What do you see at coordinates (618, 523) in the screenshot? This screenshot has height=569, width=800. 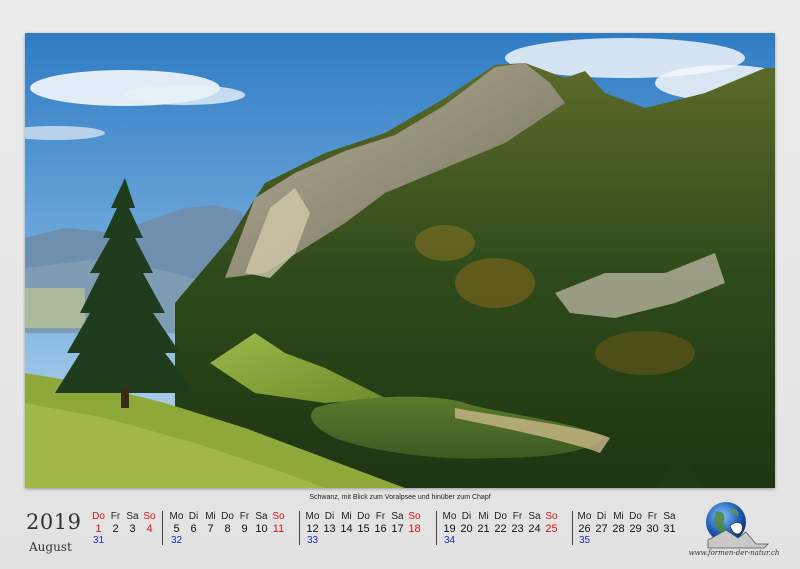 I see `calendar-day: Mi 28` at bounding box center [618, 523].